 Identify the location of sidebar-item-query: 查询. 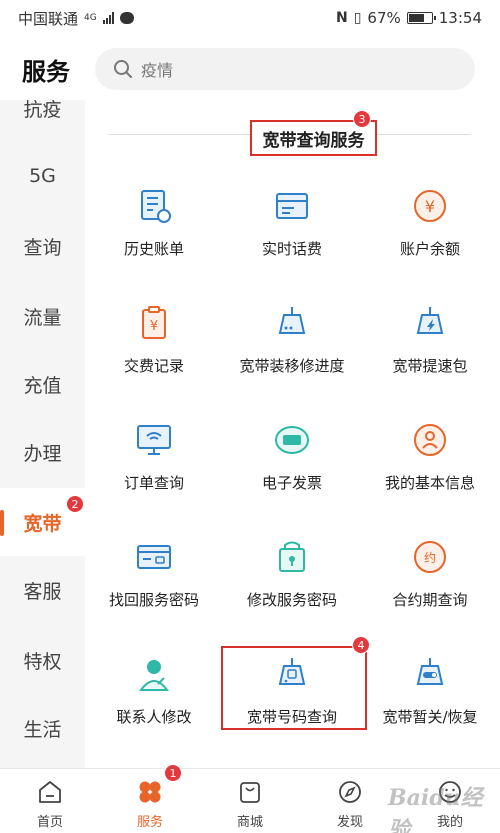
(42, 246).